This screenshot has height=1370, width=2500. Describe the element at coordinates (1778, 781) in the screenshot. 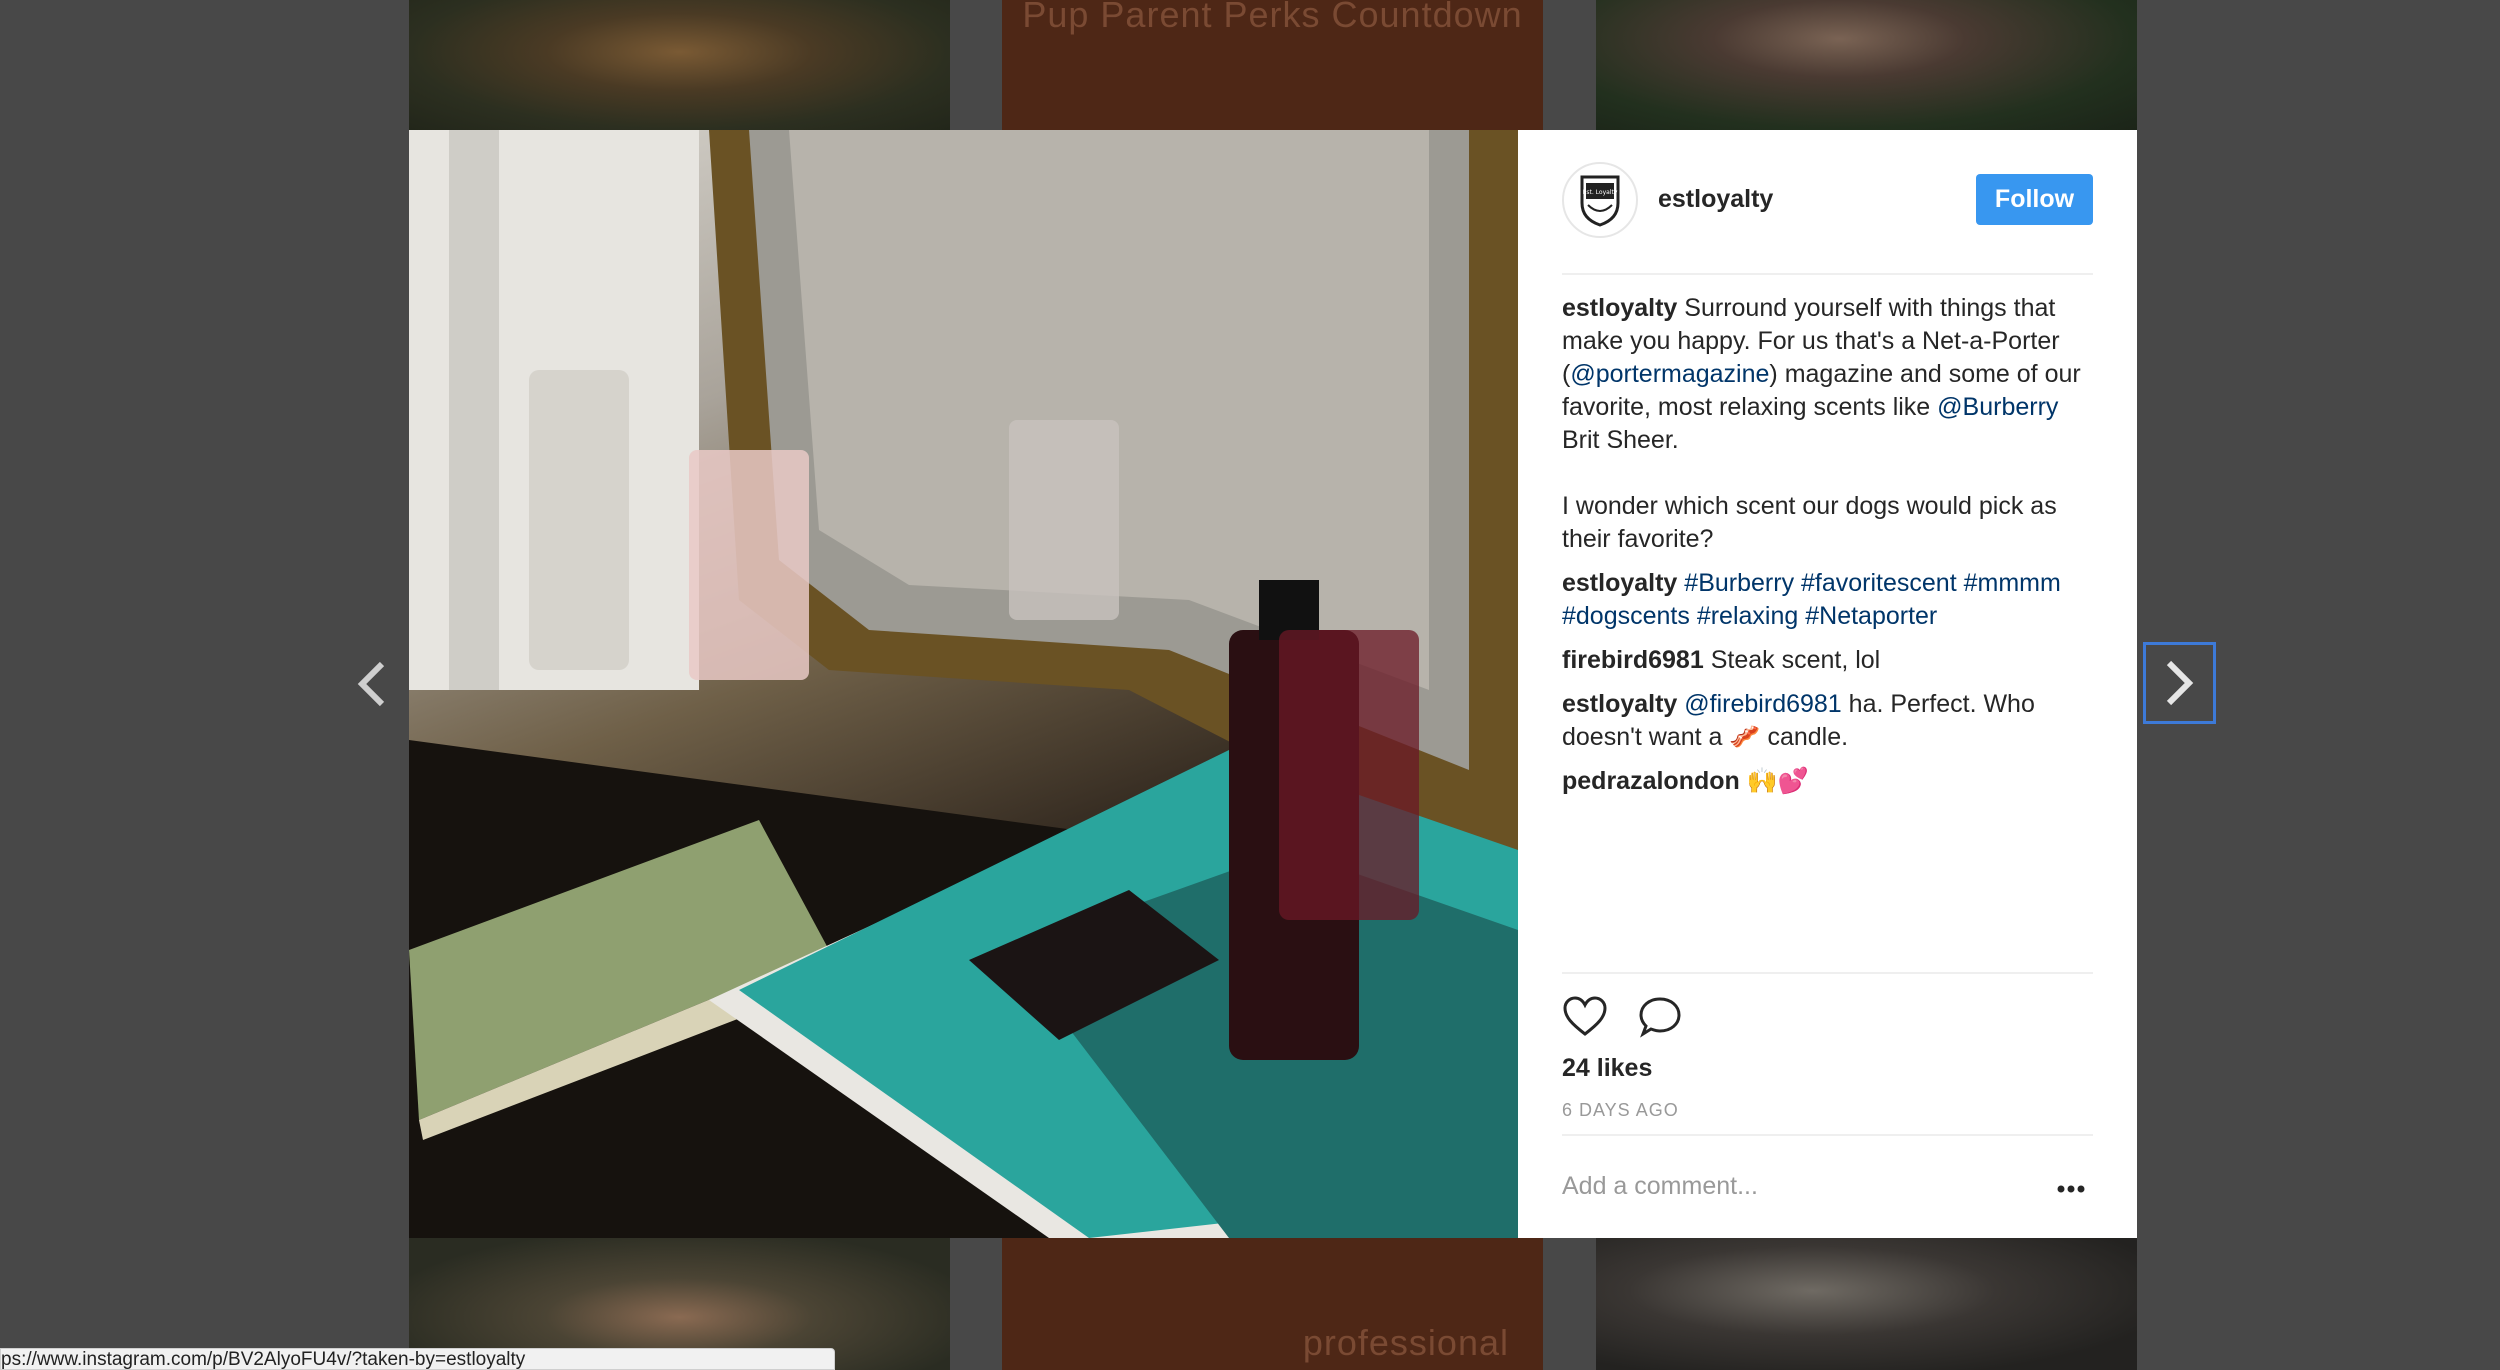

I see `comment-text: 🙌💕` at that location.